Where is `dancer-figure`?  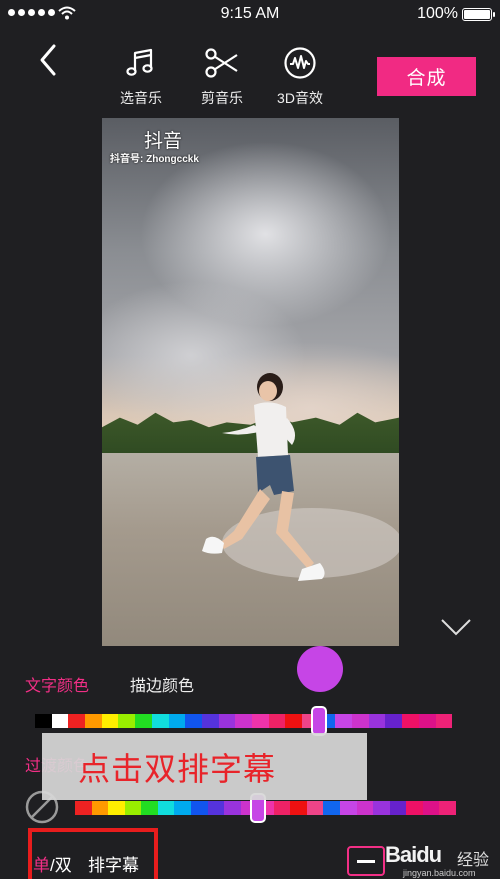 dancer-figure is located at coordinates (263, 477).